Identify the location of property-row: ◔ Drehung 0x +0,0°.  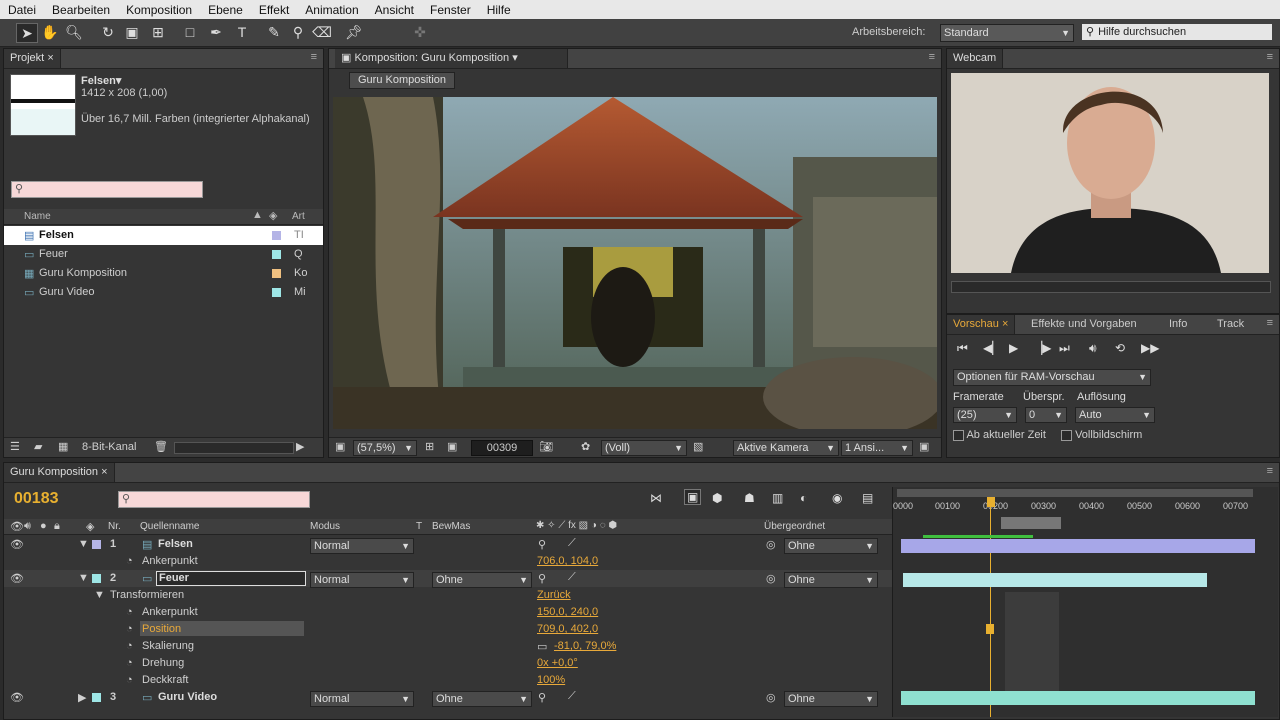
(450, 663).